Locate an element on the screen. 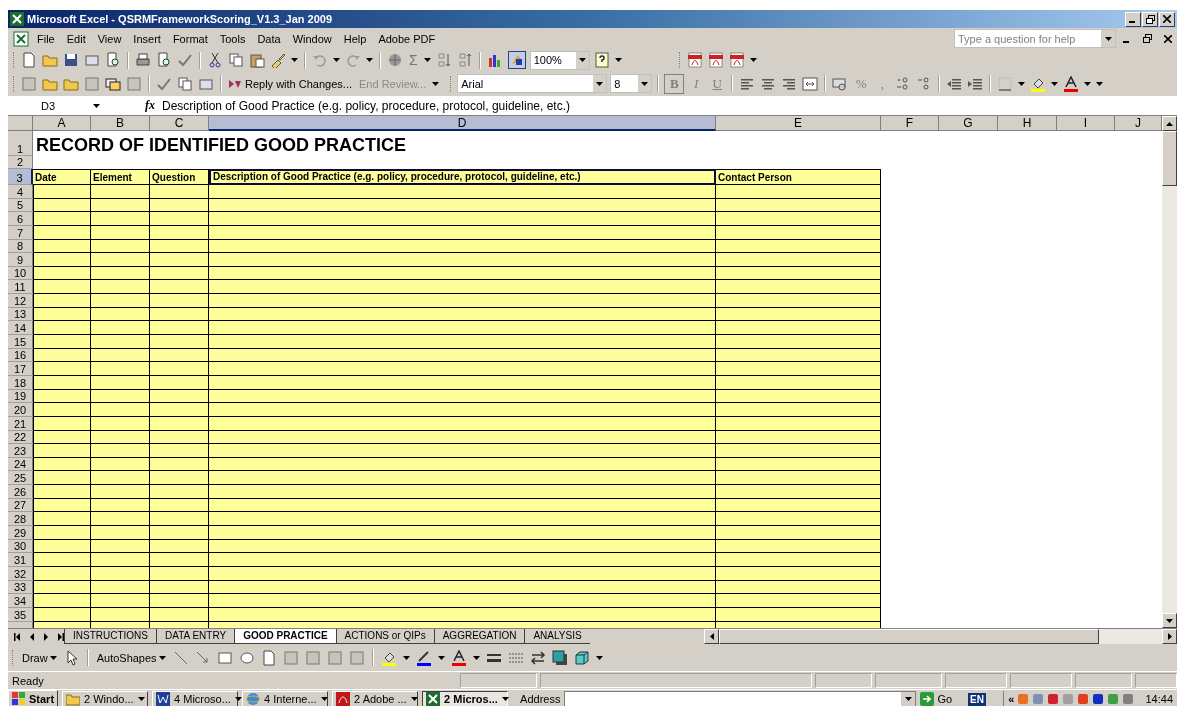  scroll-right-button is located at coordinates (1169, 636).